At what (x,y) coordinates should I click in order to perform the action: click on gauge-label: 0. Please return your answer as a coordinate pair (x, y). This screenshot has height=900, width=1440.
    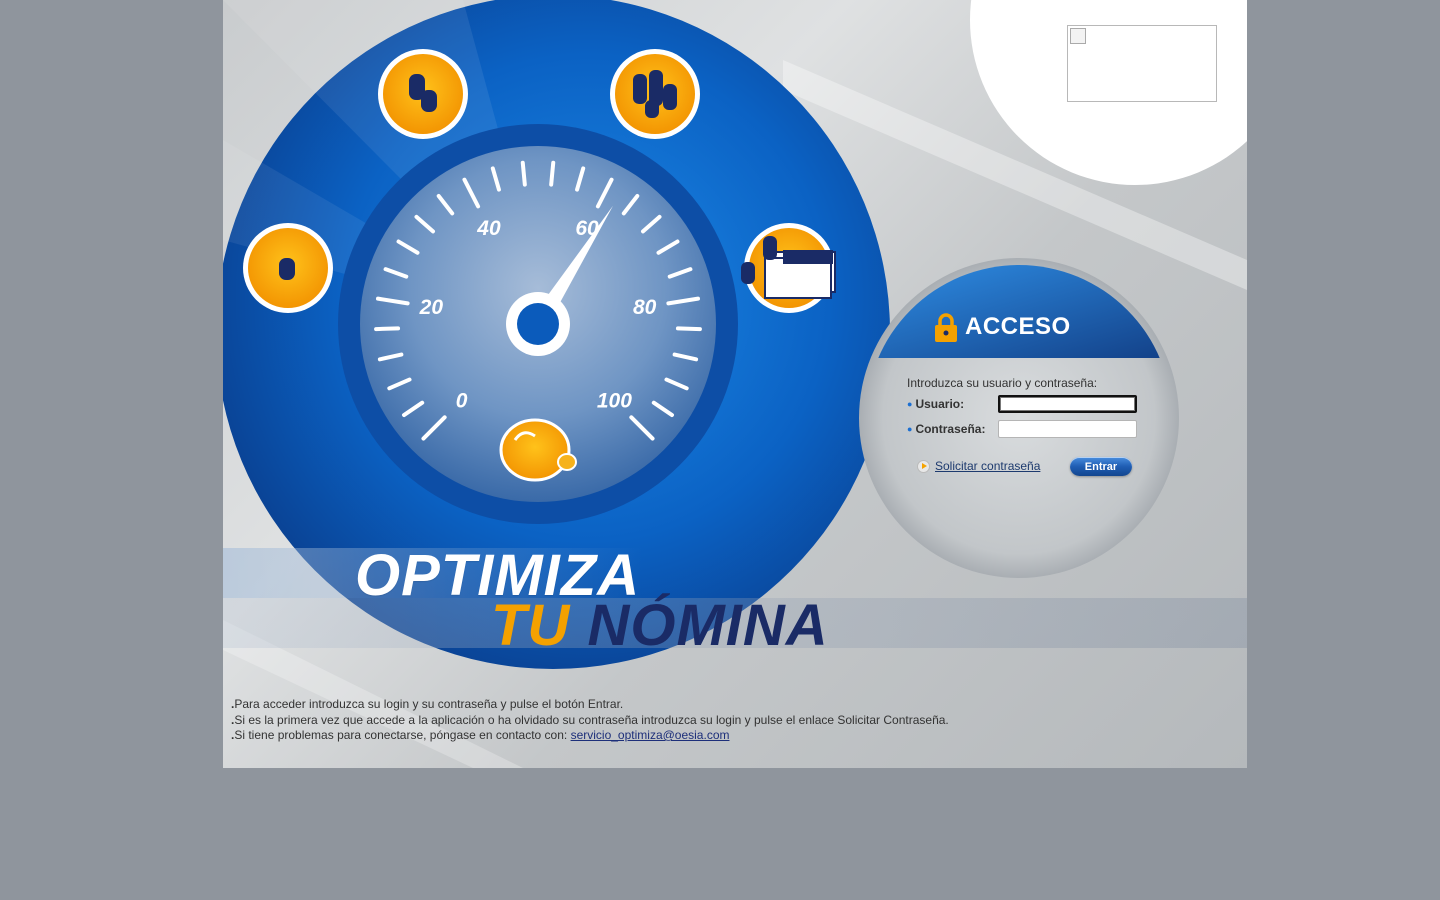
    Looking at the image, I should click on (462, 400).